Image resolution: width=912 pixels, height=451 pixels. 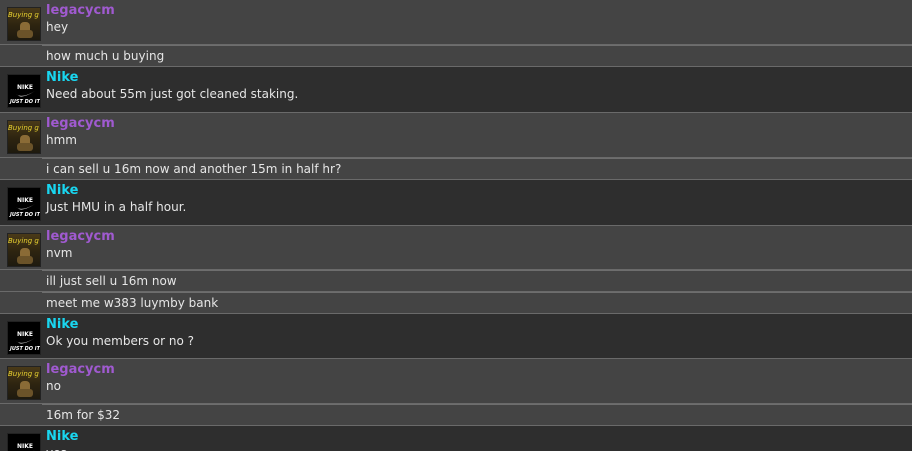 I want to click on message-group: Buying g legacycm no, so click(x=456, y=381).